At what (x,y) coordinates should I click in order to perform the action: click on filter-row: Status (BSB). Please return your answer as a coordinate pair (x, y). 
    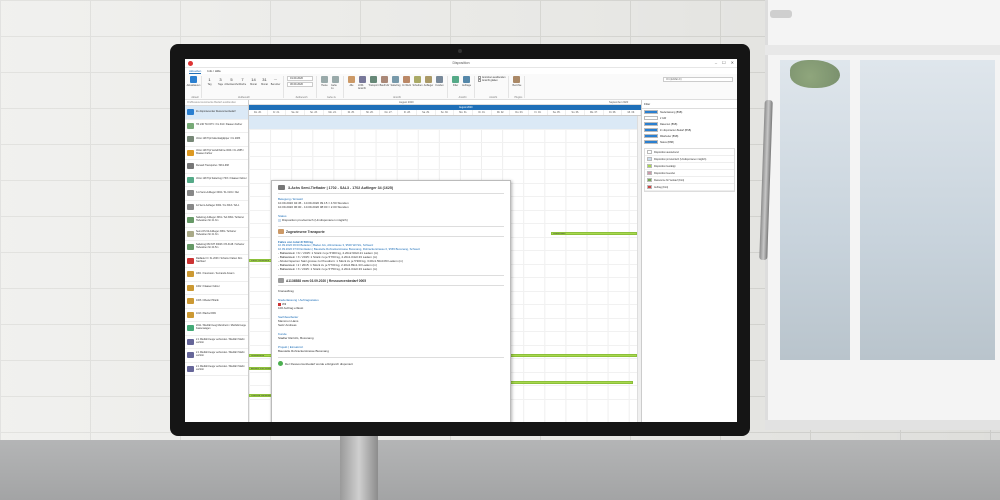
    Looking at the image, I should click on (689, 142).